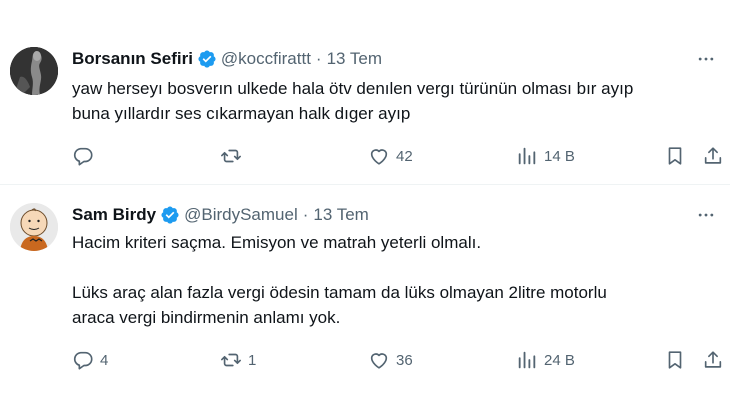  I want to click on views-count: 14 B, so click(559, 156).